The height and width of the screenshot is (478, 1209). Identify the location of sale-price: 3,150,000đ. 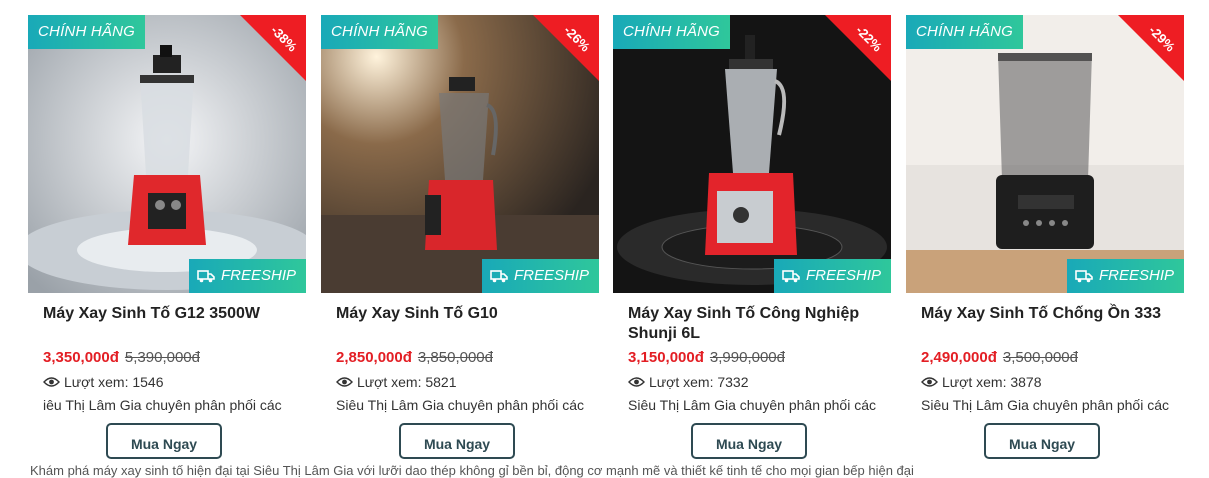
(666, 357).